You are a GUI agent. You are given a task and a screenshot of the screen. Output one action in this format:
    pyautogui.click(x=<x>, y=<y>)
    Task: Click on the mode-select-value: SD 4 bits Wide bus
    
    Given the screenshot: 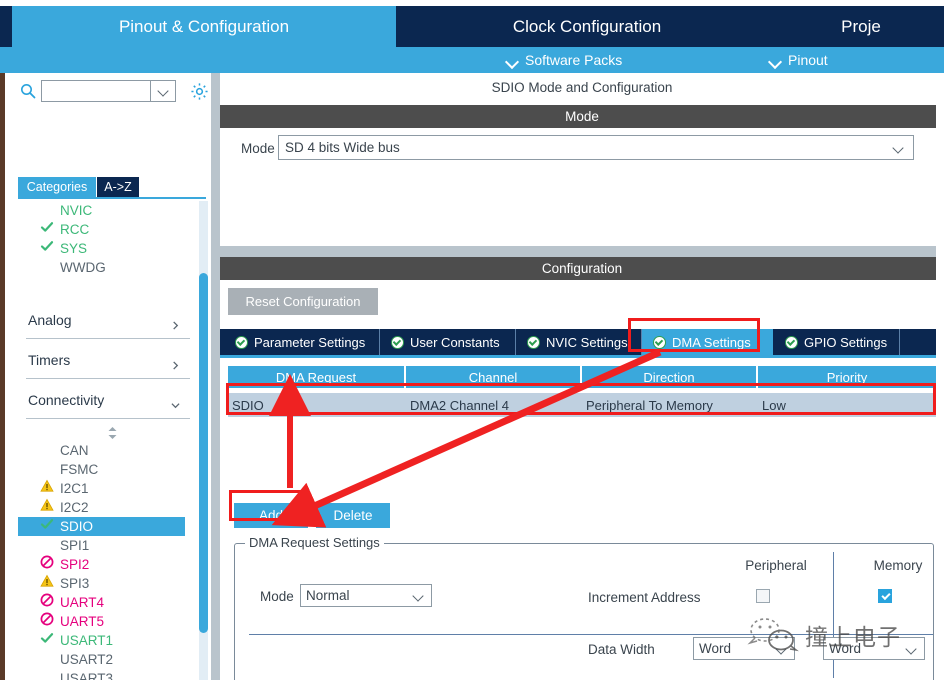 What is the action you would take?
    pyautogui.click(x=342, y=147)
    